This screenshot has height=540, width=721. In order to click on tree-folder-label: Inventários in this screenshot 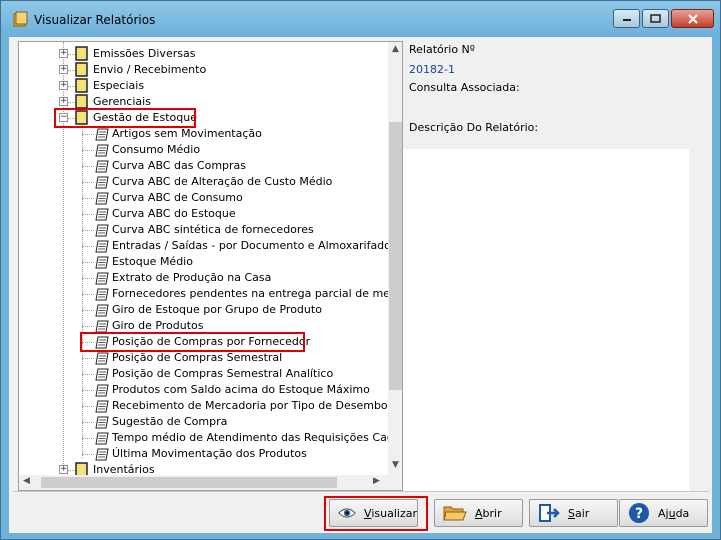, I will do `click(124, 469)`.